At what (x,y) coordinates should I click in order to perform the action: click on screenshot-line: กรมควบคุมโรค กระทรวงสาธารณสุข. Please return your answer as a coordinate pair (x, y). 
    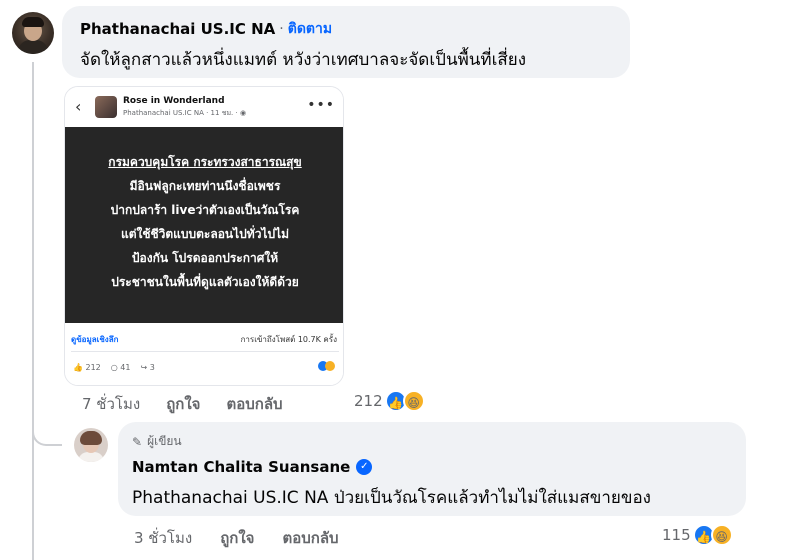
    Looking at the image, I should click on (205, 162).